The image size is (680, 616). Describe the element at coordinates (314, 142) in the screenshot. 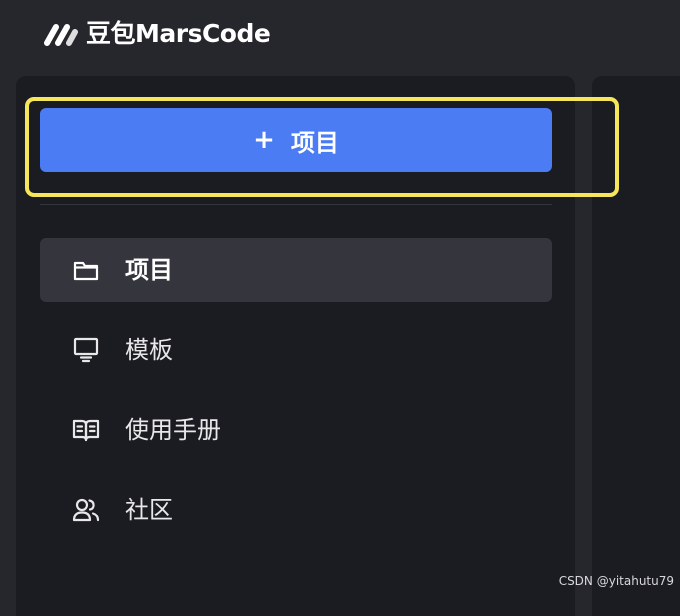

I see `new-project-button-label: 项目` at that location.